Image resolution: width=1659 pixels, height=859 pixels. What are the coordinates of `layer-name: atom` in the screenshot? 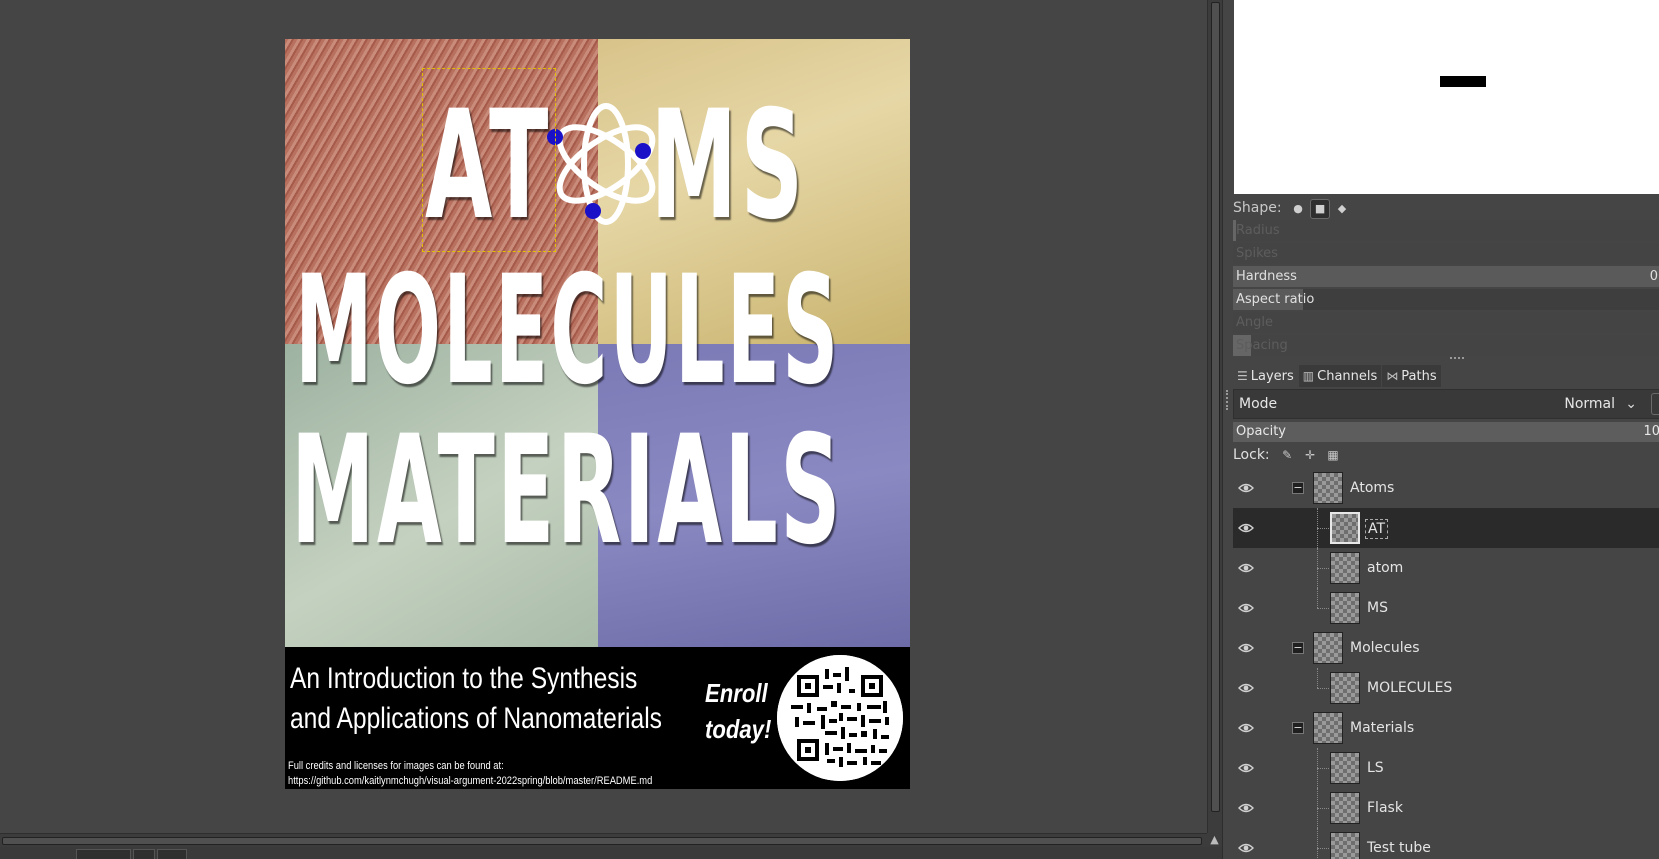 It's located at (1385, 568).